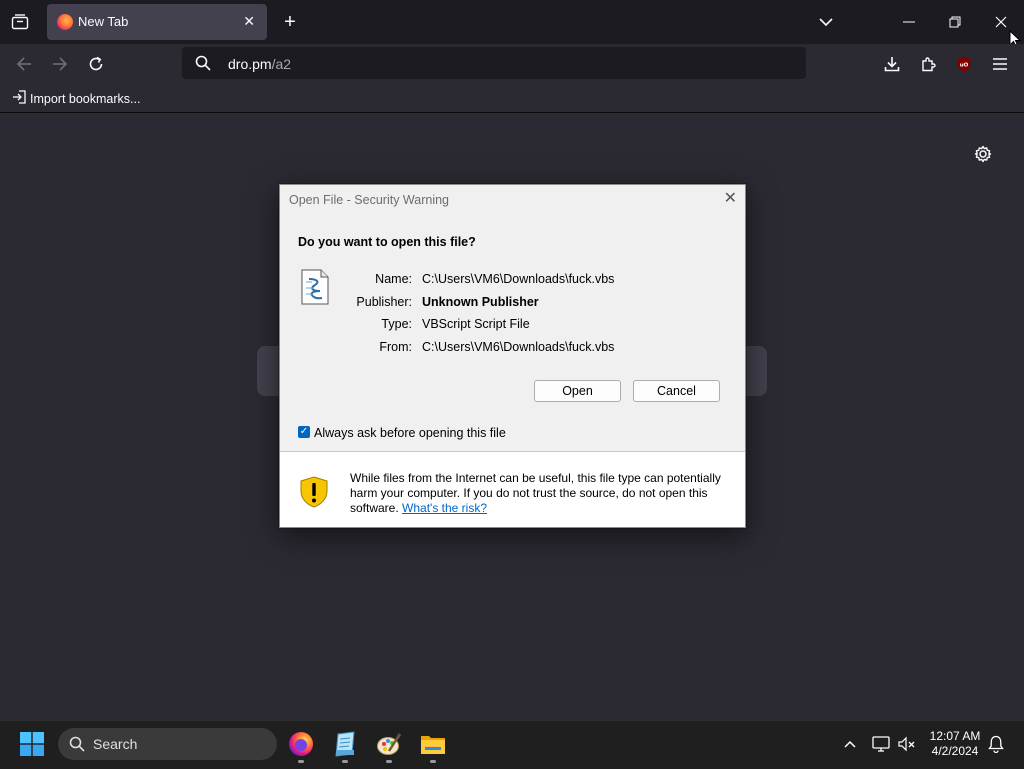  Describe the element at coordinates (433, 744) in the screenshot. I see `file-explorer-icon` at that location.